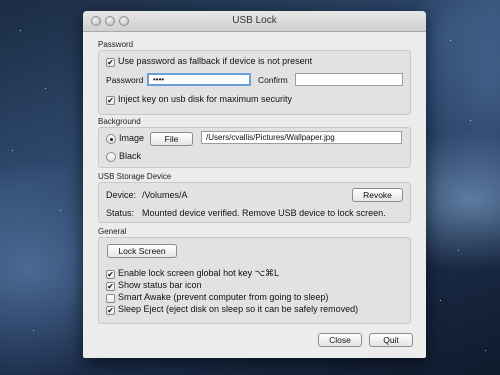 The image size is (500, 375). I want to click on lock-screen-button: Lock Screen, so click(142, 251).